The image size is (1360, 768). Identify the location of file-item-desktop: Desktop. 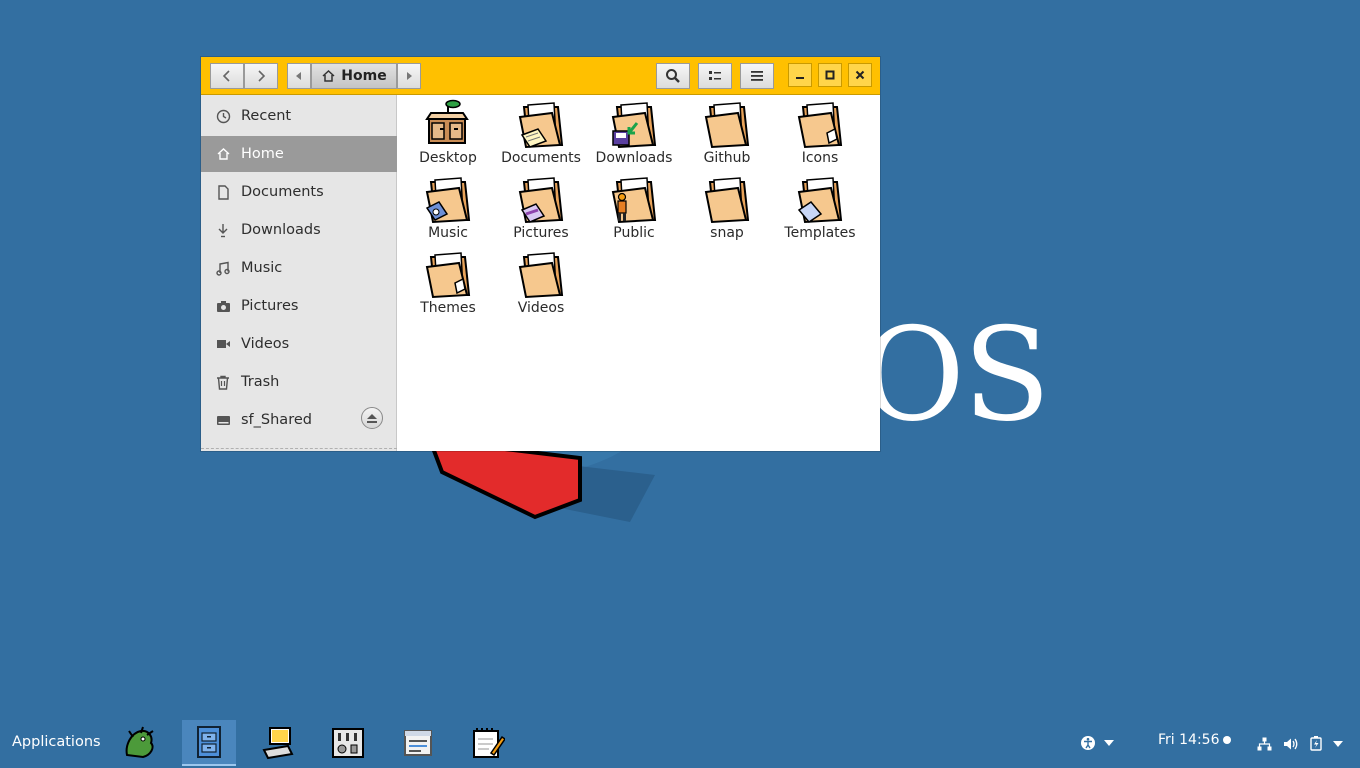
(448, 136).